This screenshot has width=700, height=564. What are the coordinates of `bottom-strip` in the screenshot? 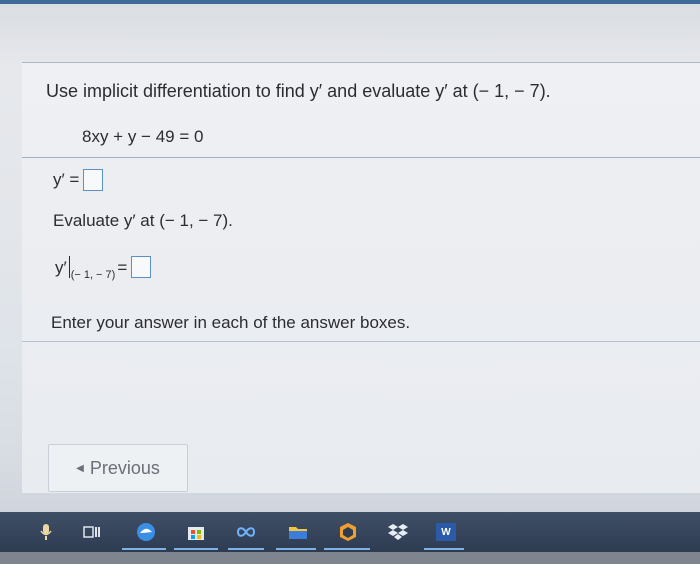 It's located at (350, 558).